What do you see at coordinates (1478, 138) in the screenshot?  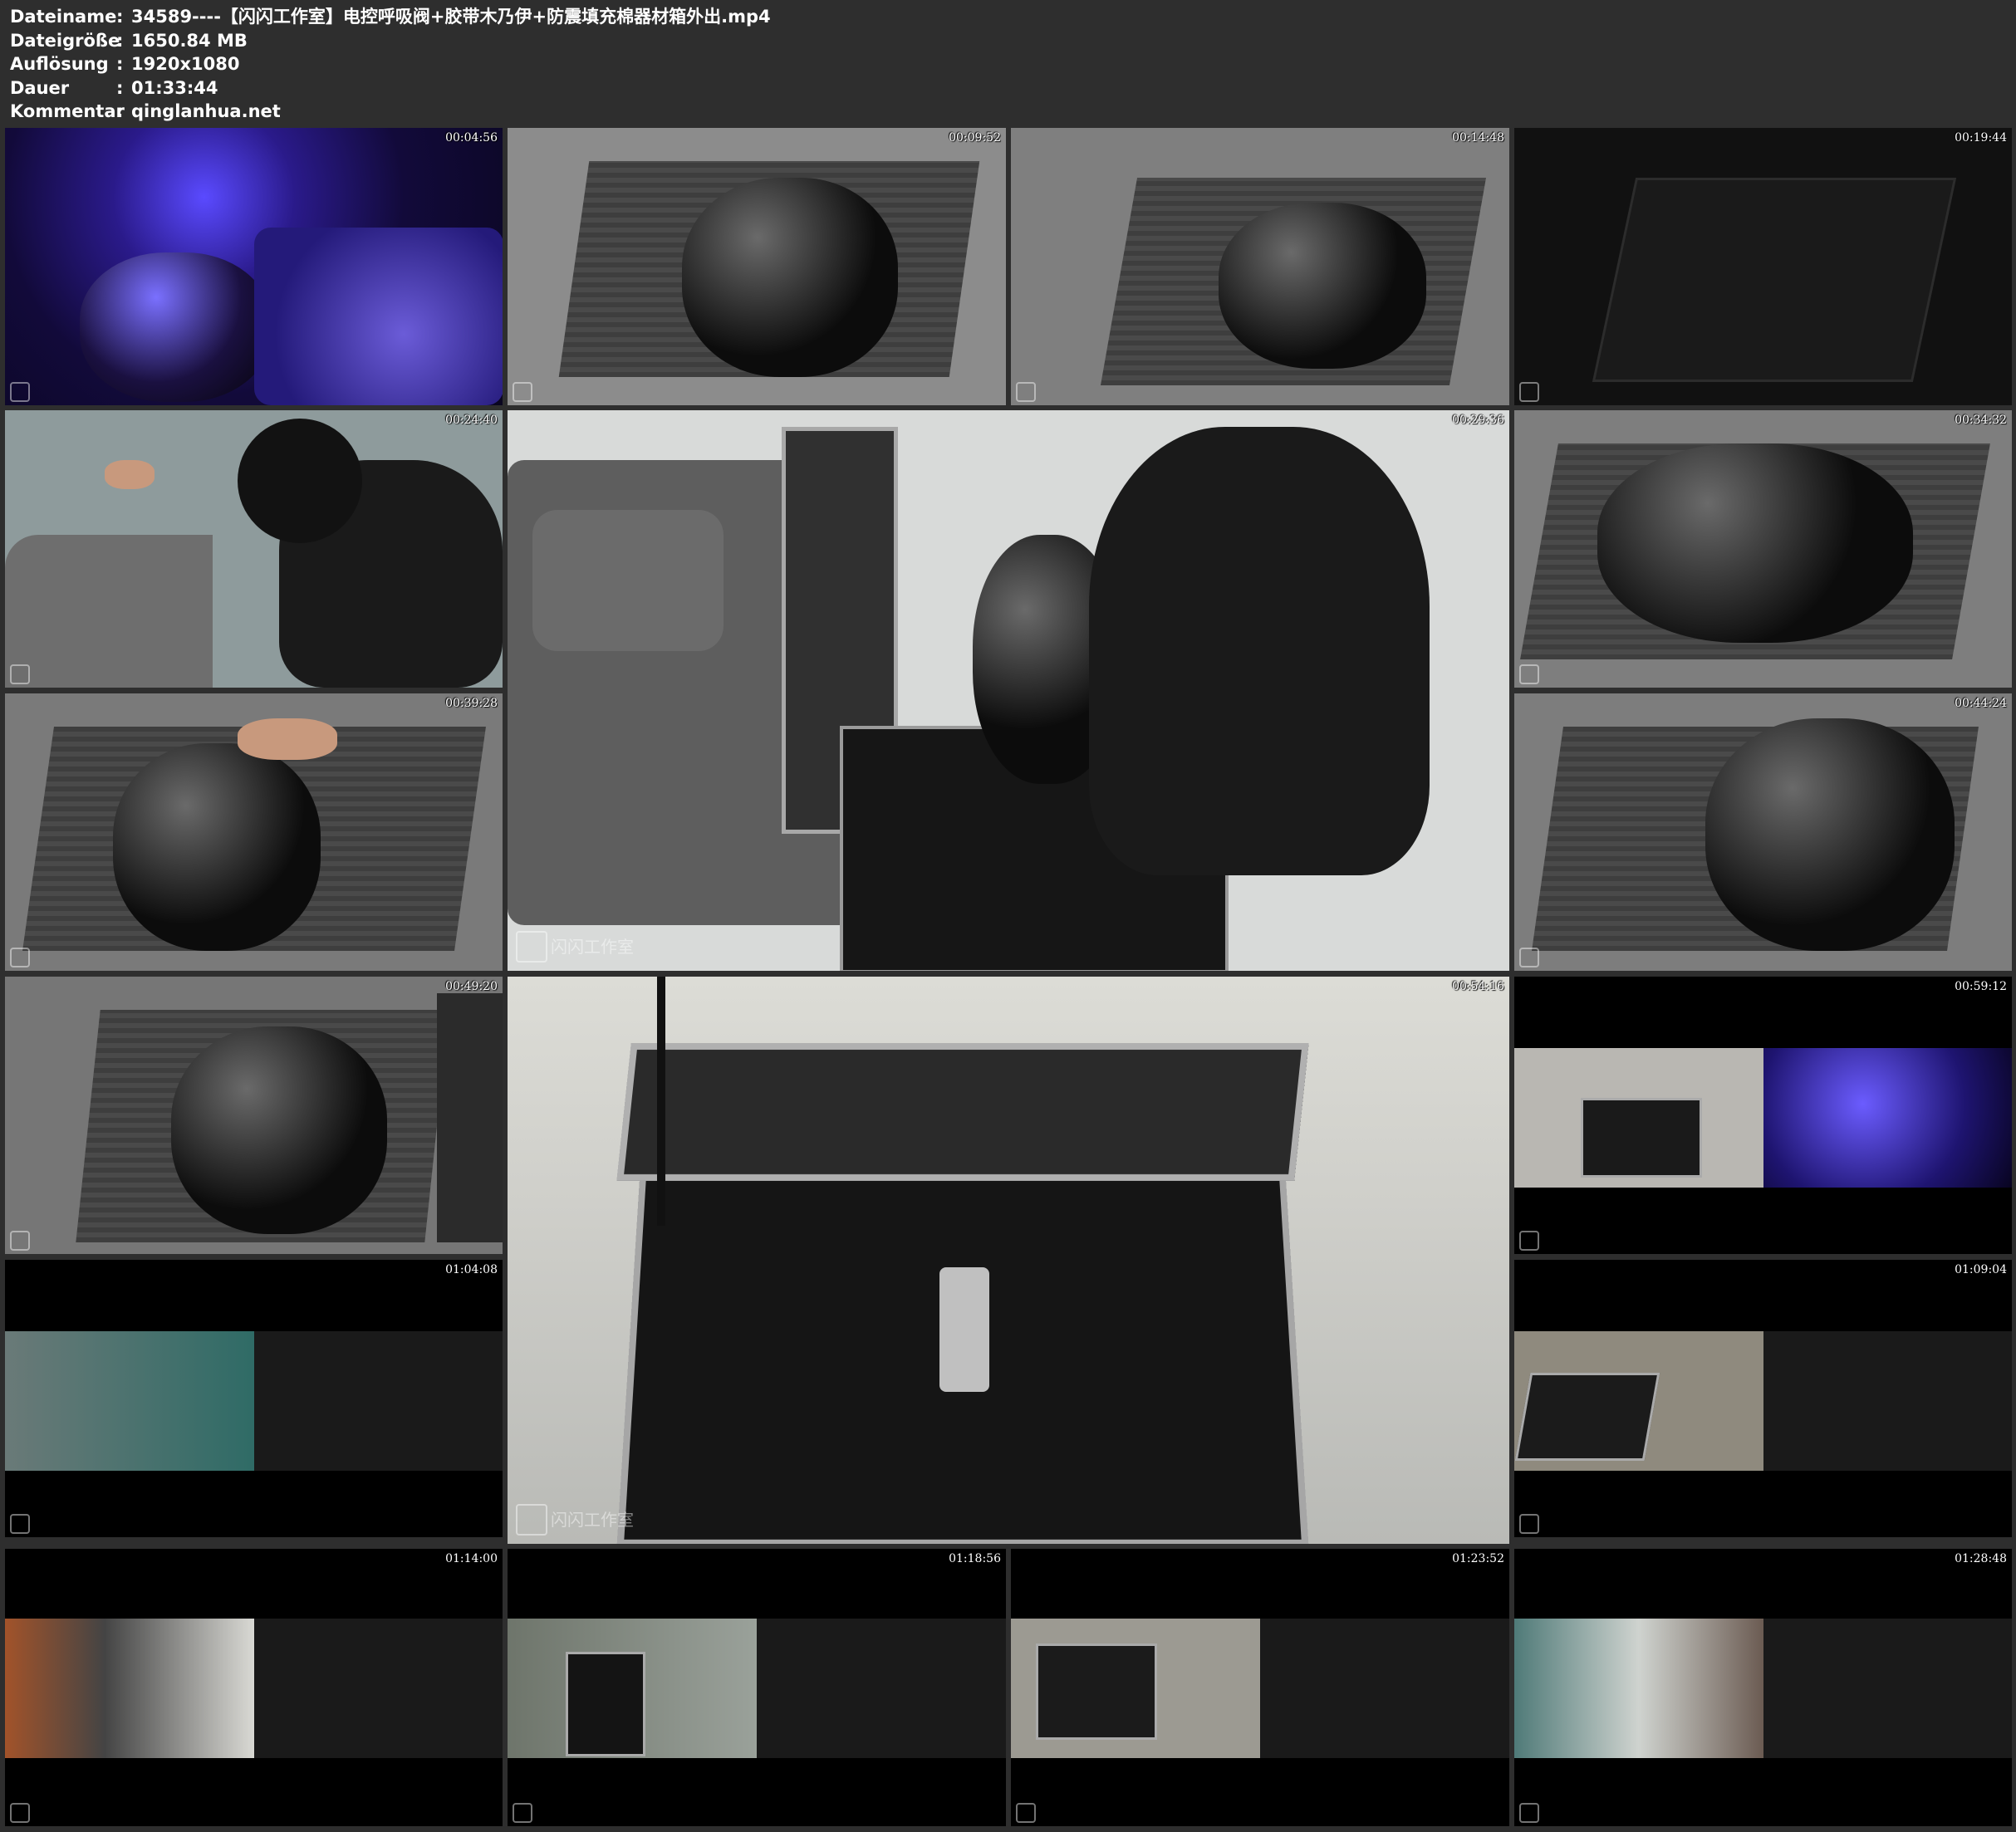 I see `timestamp: 00:14:48` at bounding box center [1478, 138].